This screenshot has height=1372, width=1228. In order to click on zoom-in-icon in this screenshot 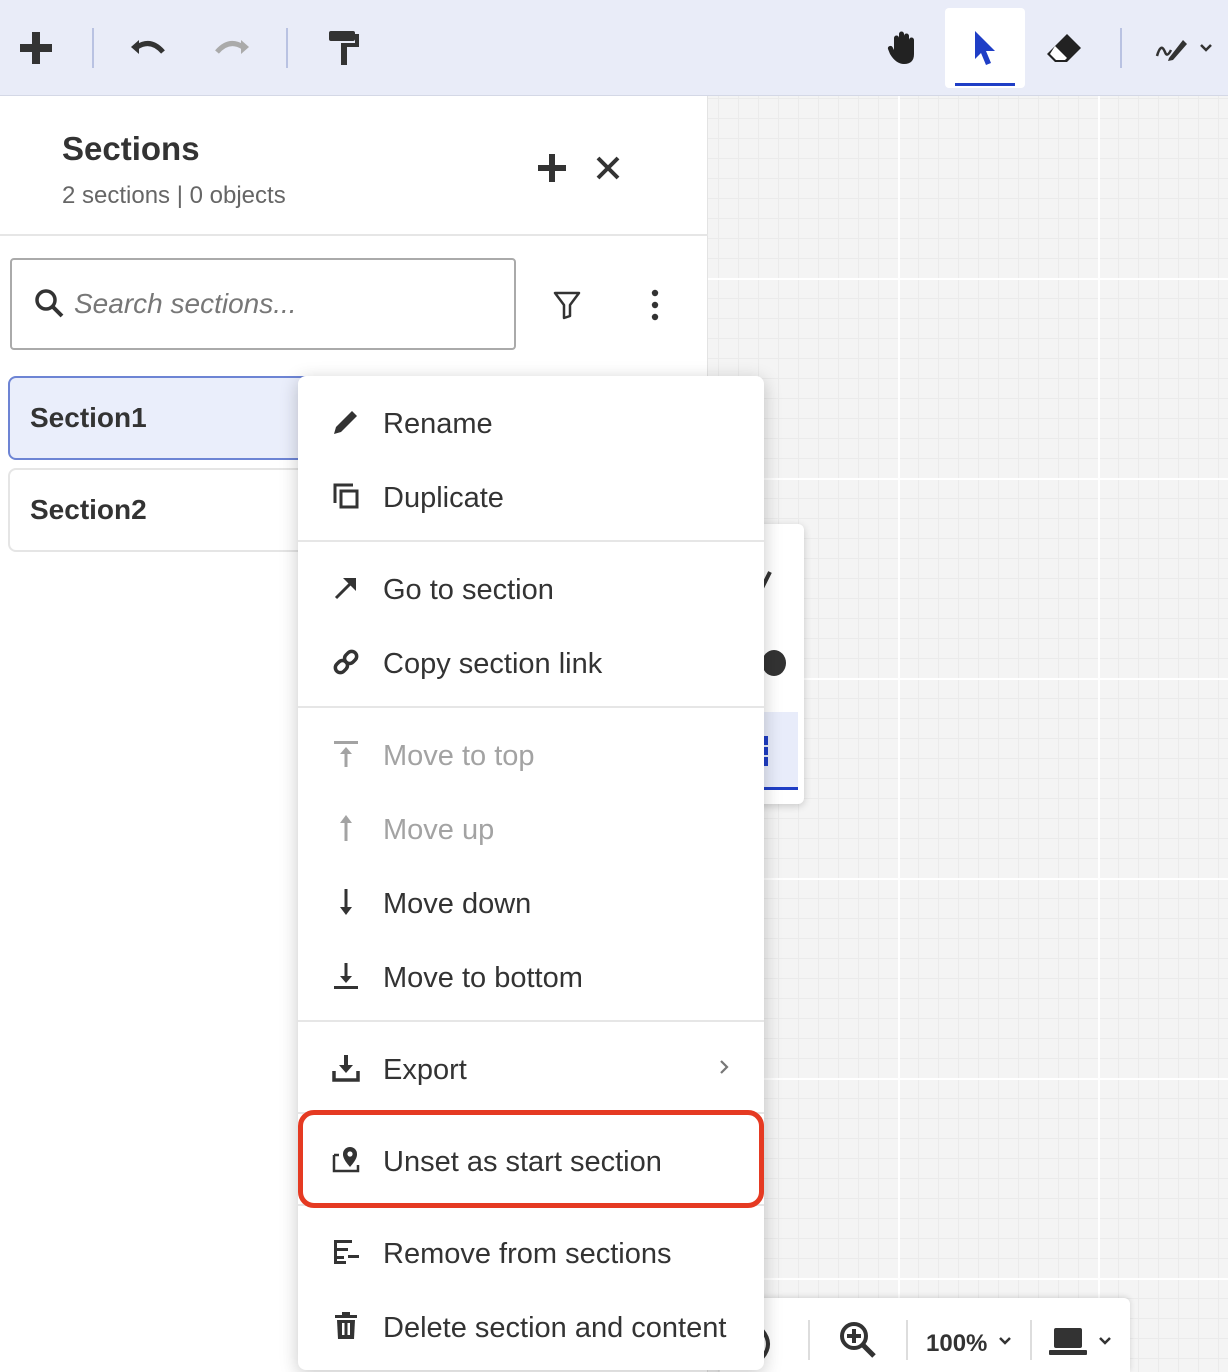, I will do `click(858, 1340)`.